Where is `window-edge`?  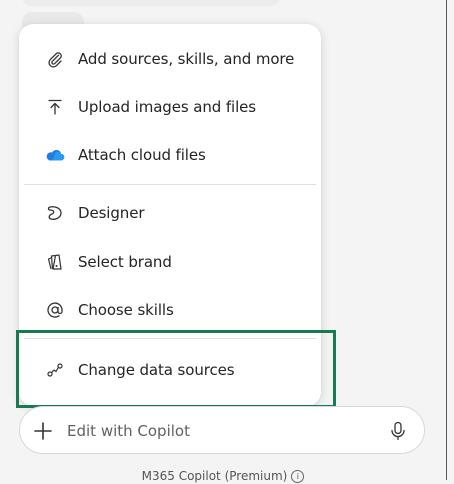 window-edge is located at coordinates (446, 240).